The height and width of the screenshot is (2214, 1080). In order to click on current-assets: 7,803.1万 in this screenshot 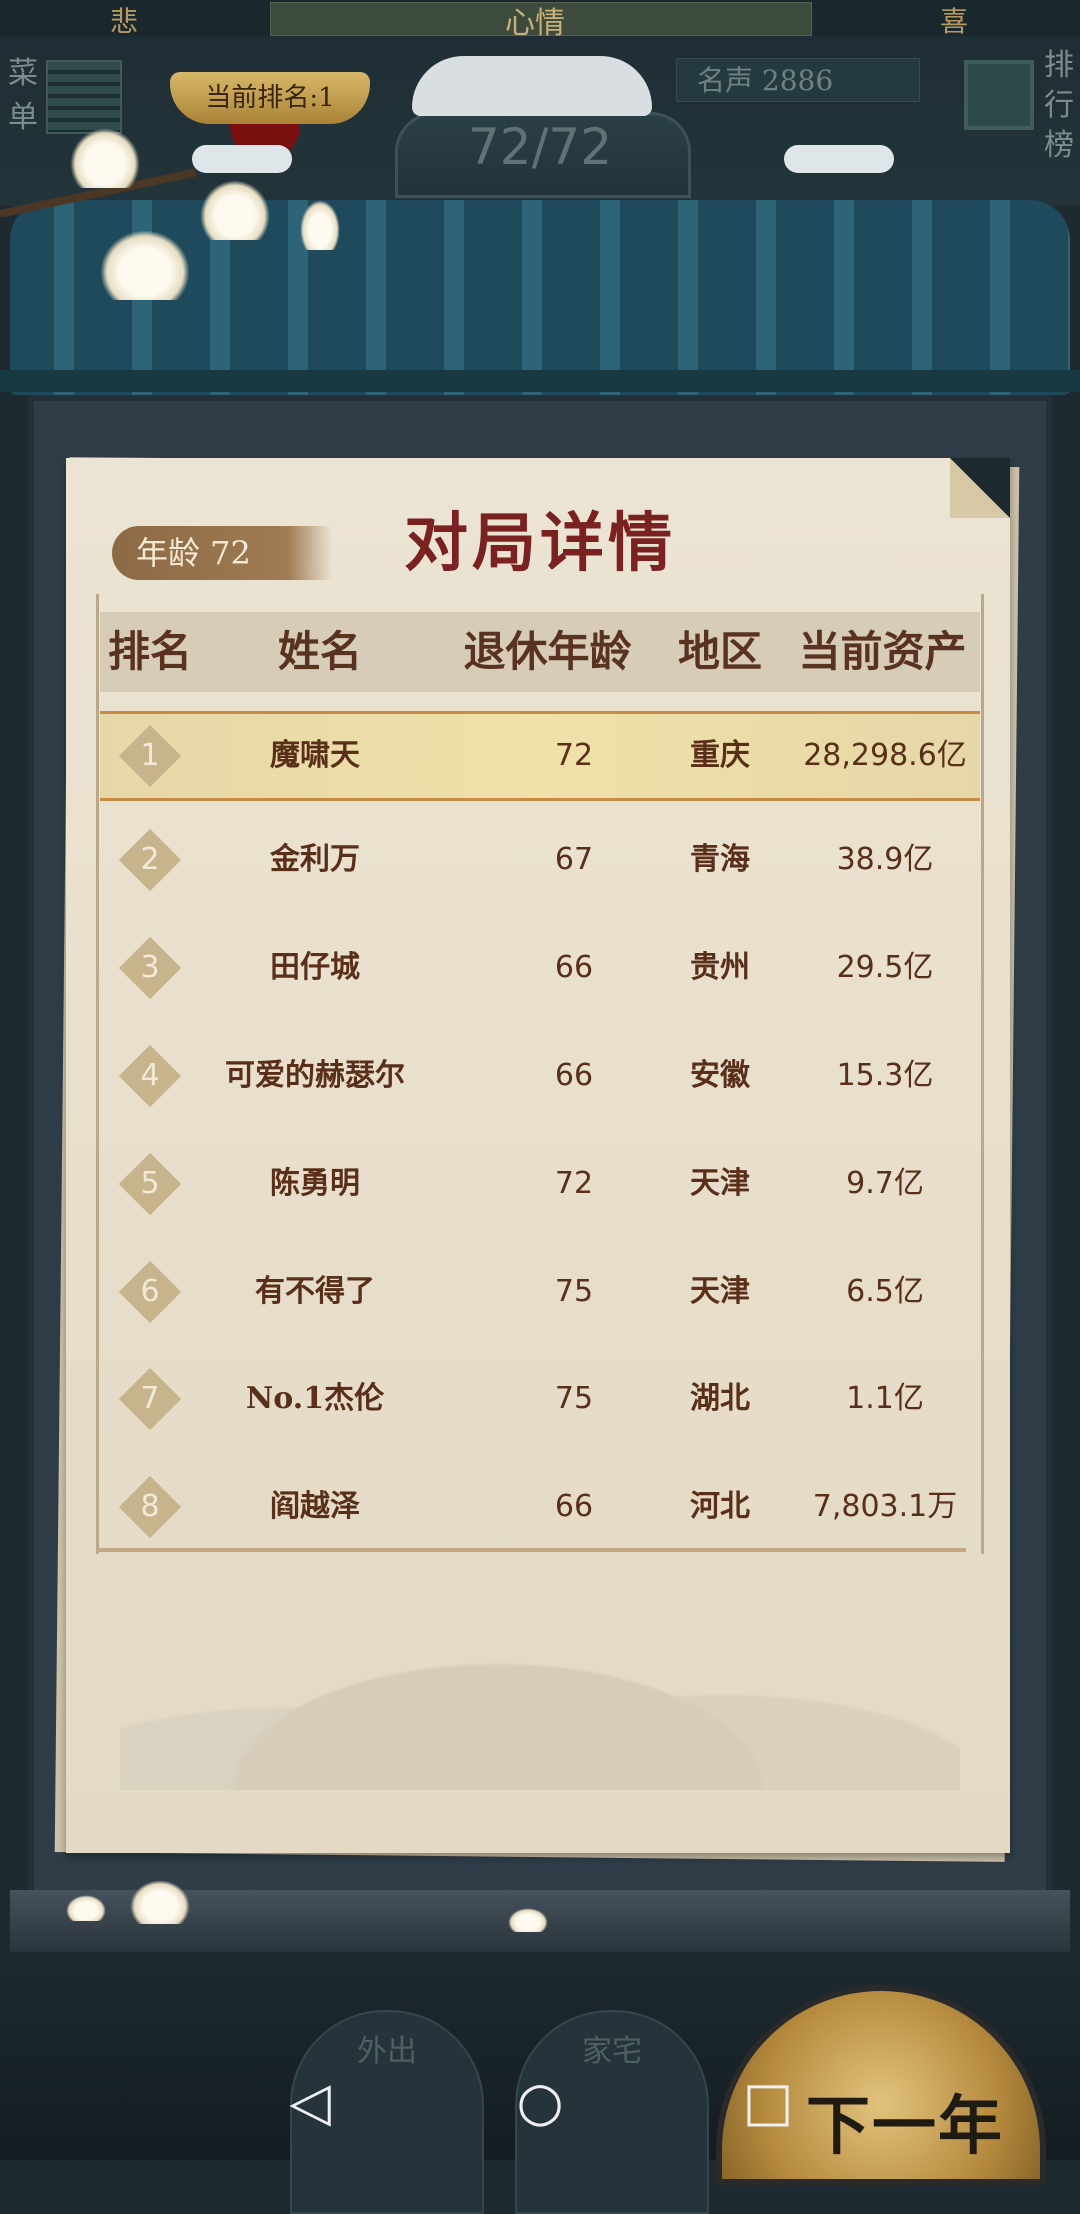, I will do `click(885, 1506)`.